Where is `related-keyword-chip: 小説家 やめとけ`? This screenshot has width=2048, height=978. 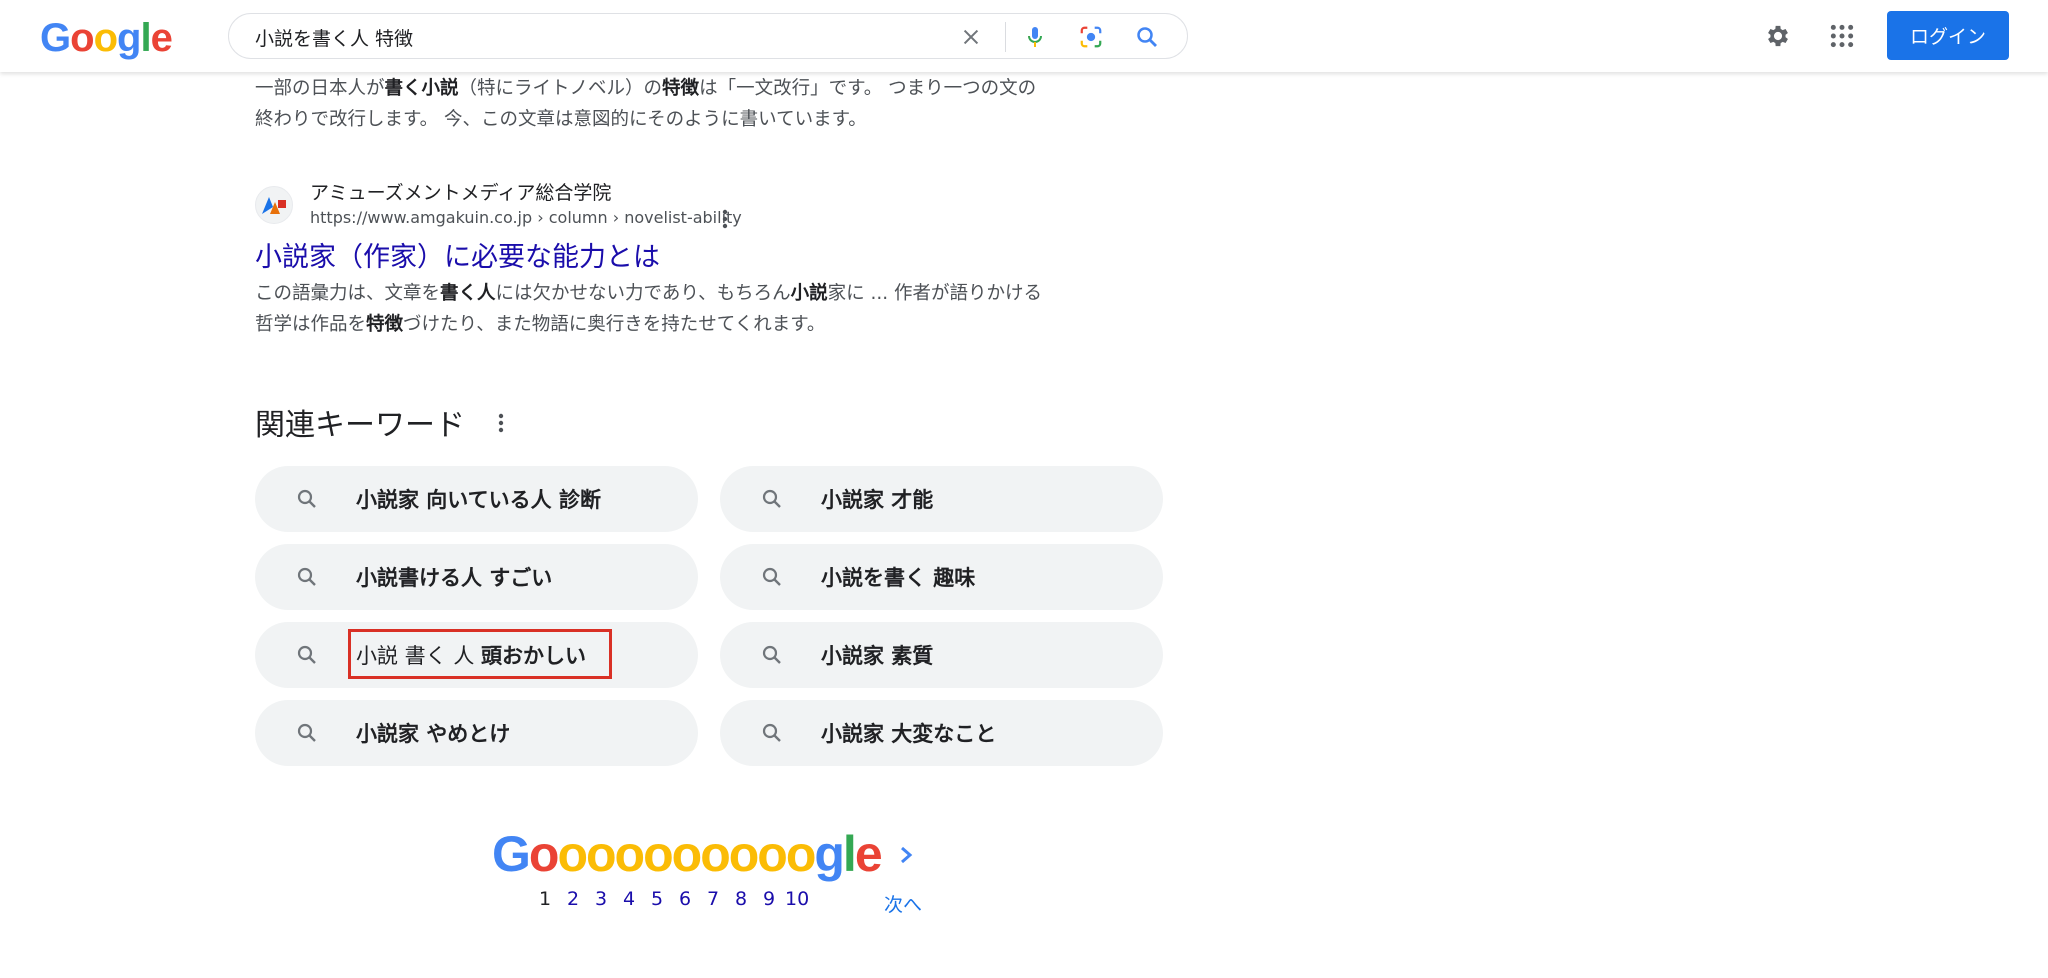
related-keyword-chip: 小説家 やめとけ is located at coordinates (476, 733).